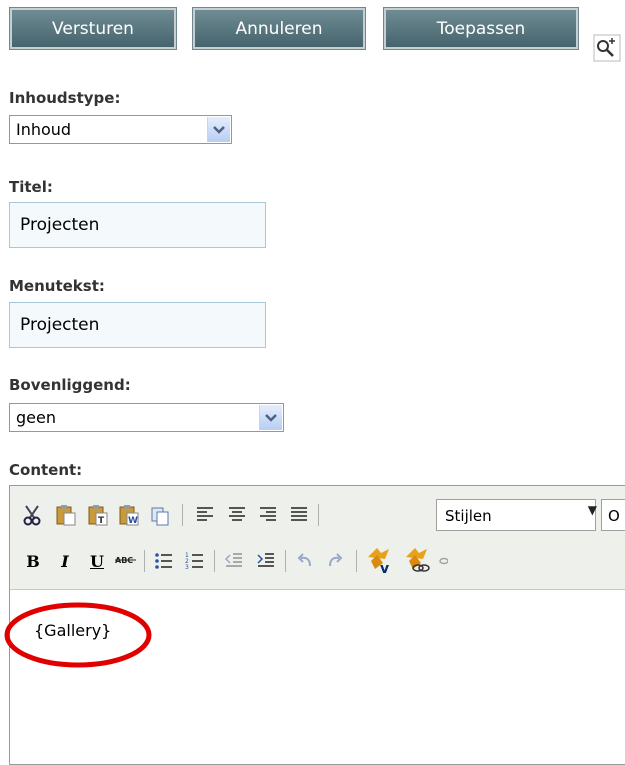 The height and width of the screenshot is (765, 625). I want to click on title-field: Projecten, so click(137, 225).